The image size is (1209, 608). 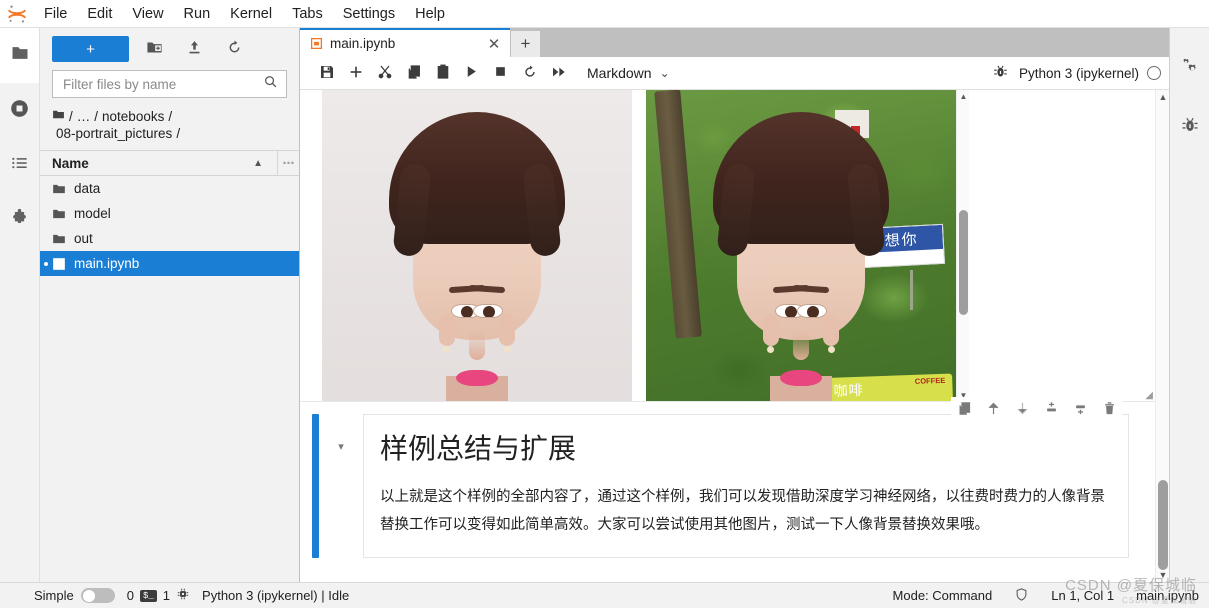 I want to click on insert-cell-button, so click(x=355, y=73).